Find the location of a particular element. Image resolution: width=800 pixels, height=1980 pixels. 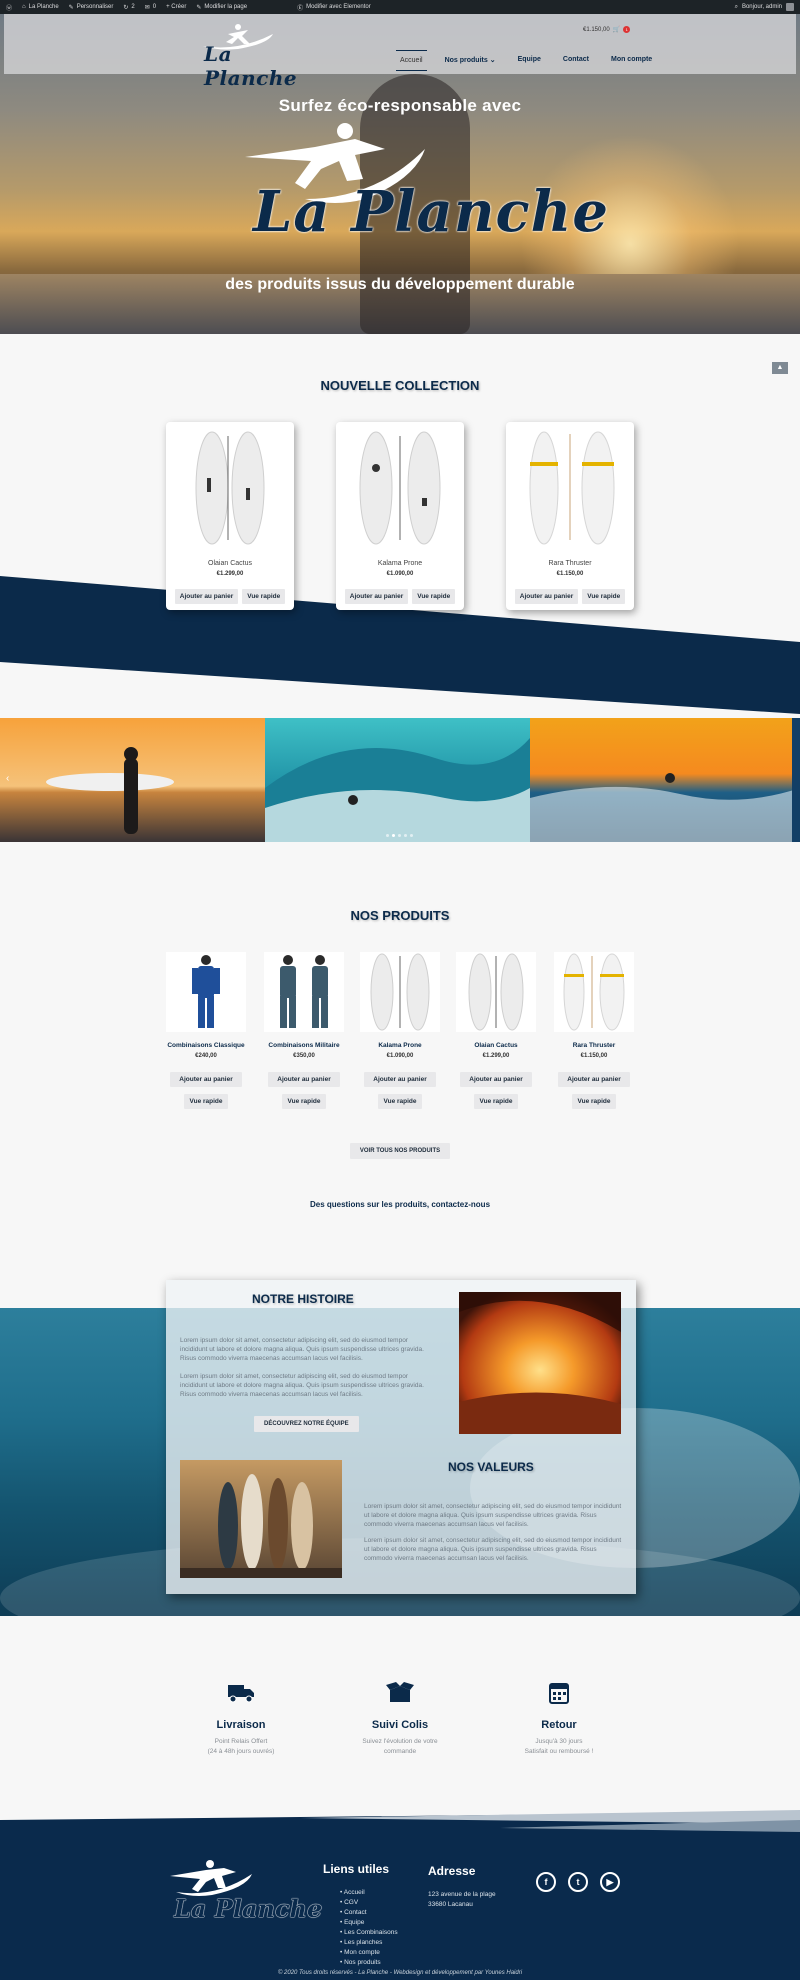

valeurs-title: NOS VALEURS is located at coordinates (491, 1467).